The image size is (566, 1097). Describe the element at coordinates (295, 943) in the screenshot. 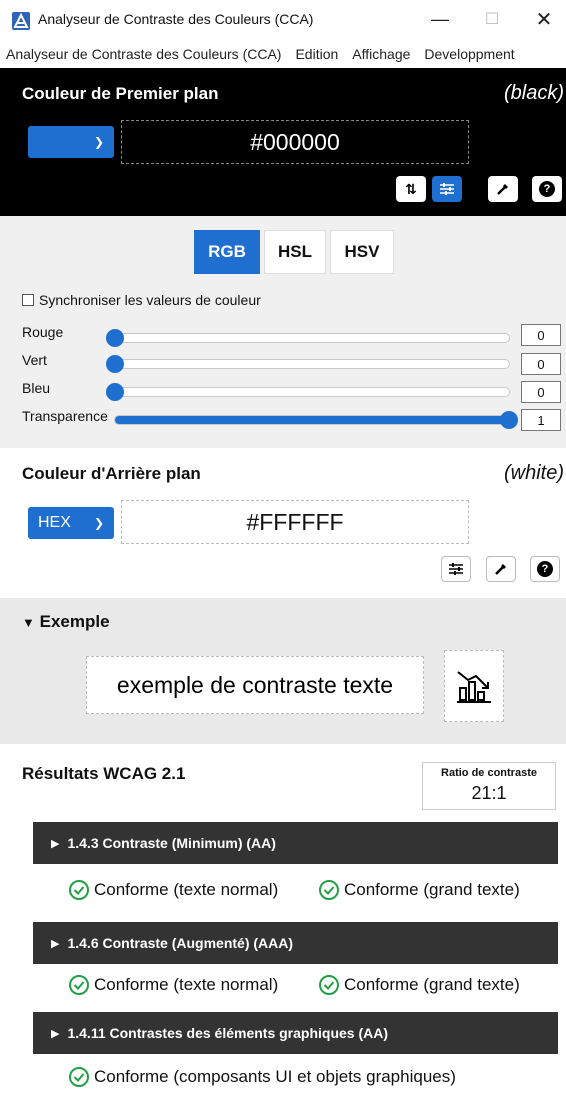

I see `criterion-1-4-6-header: ▶ 1.4.6 Contraste (Augmenté) (AAA)` at that location.